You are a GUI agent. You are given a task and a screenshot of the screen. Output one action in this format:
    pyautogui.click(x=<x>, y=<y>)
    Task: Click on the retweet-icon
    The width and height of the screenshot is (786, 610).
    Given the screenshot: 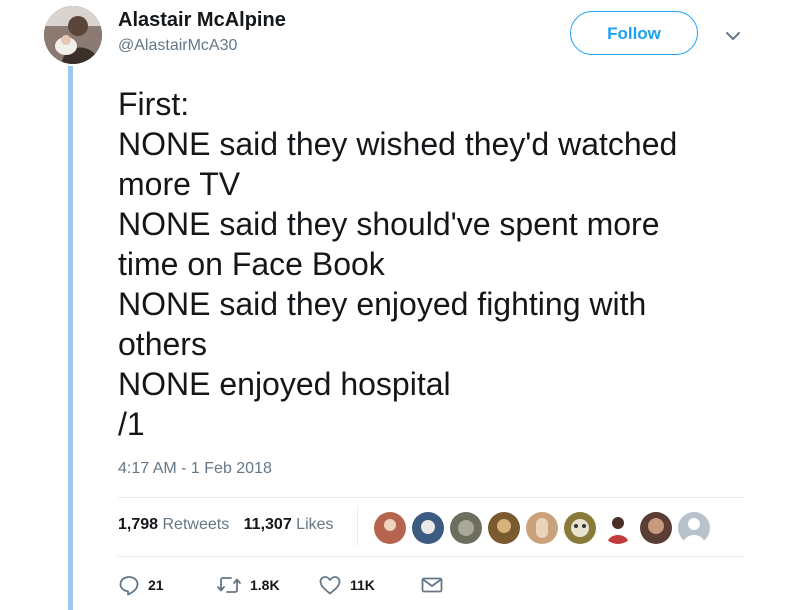 What is the action you would take?
    pyautogui.click(x=229, y=585)
    